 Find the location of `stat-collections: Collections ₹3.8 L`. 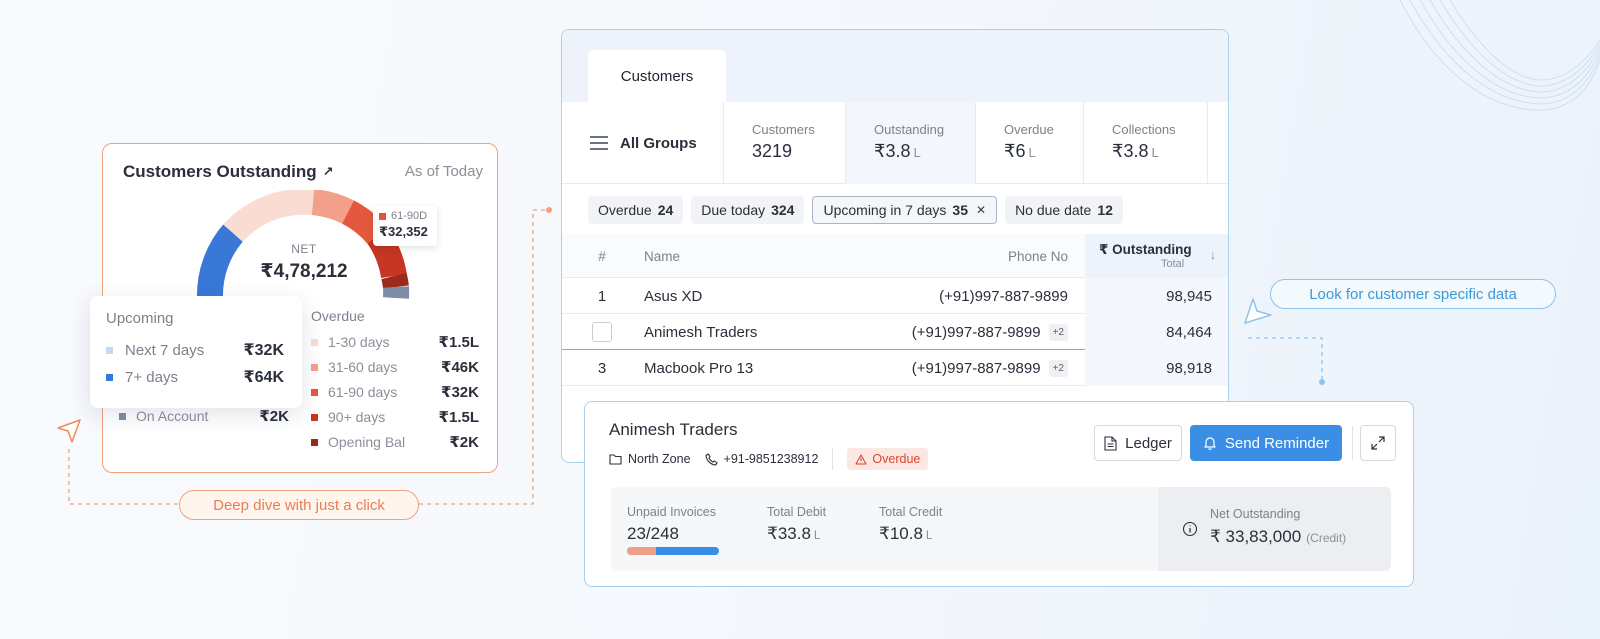

stat-collections: Collections ₹3.8 L is located at coordinates (1146, 143).